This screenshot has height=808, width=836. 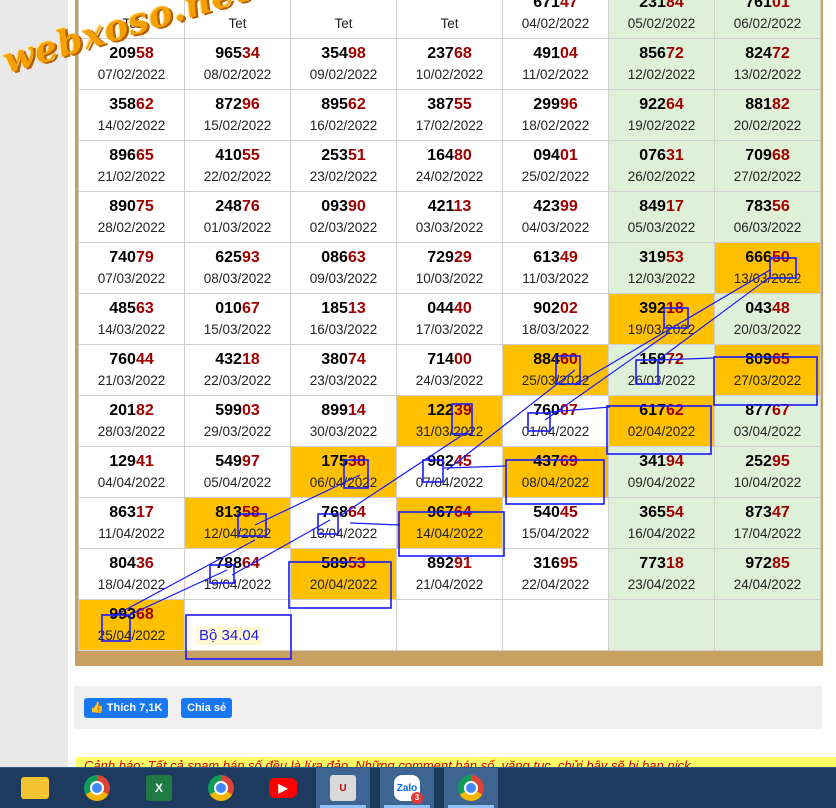 I want to click on number-prefix: 890, so click(x=122, y=206).